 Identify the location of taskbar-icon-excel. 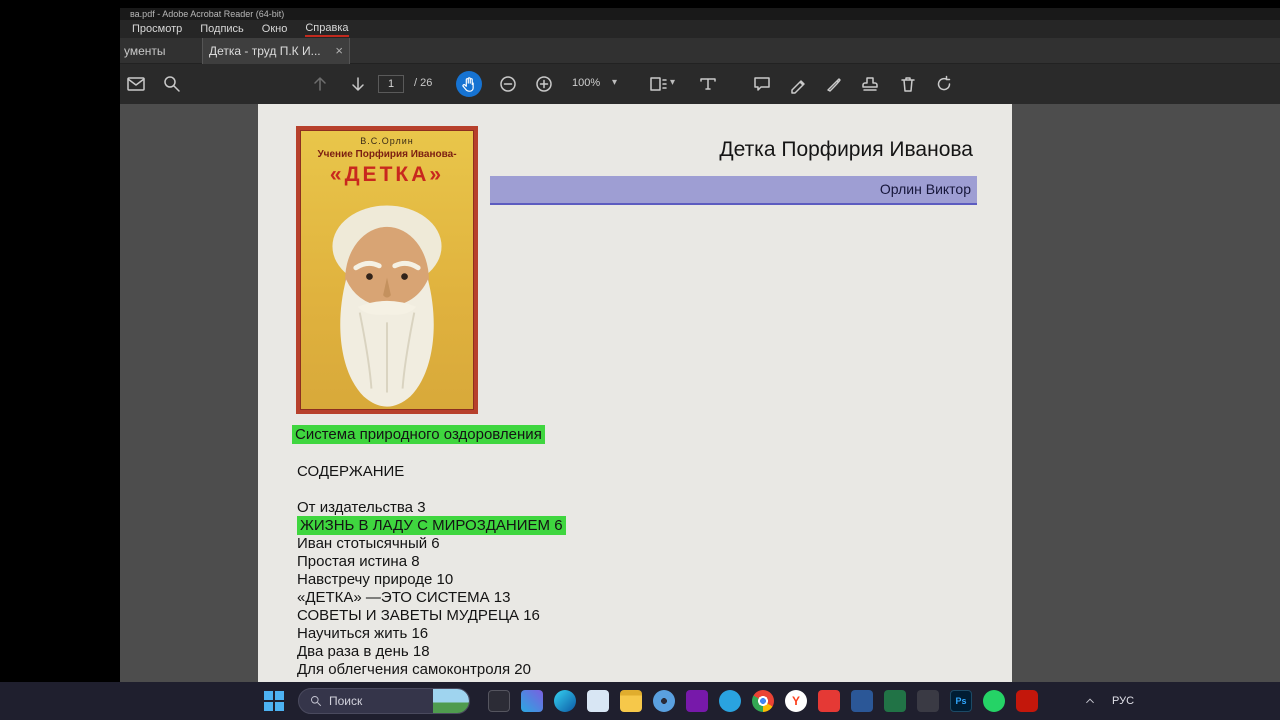
(895, 701).